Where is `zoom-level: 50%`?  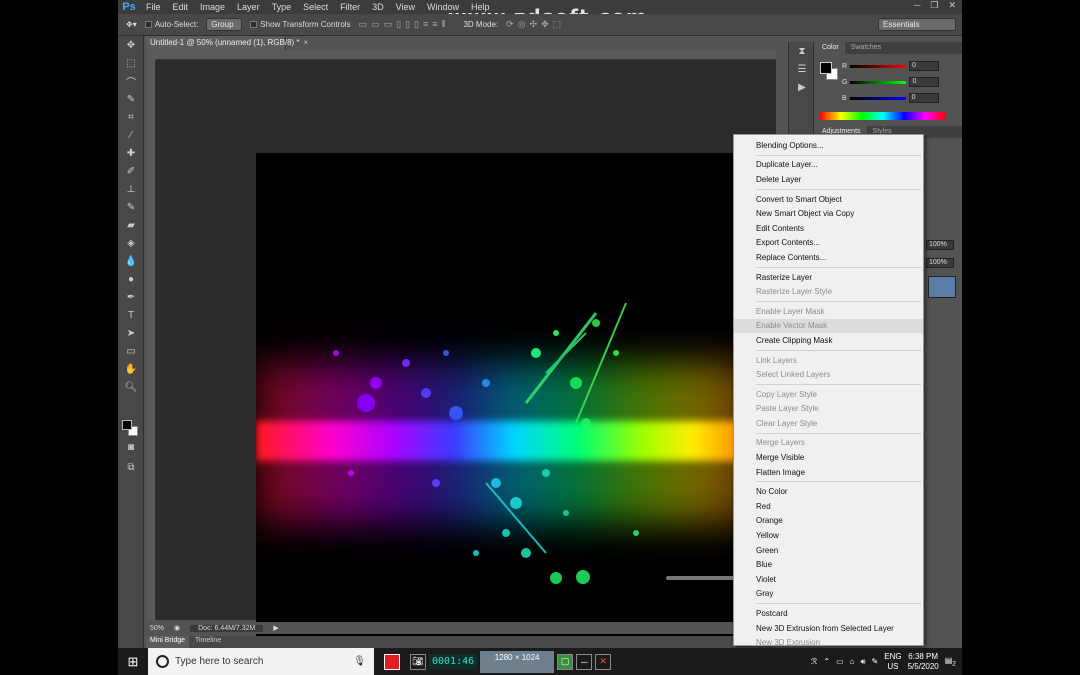 zoom-level: 50% is located at coordinates (157, 628).